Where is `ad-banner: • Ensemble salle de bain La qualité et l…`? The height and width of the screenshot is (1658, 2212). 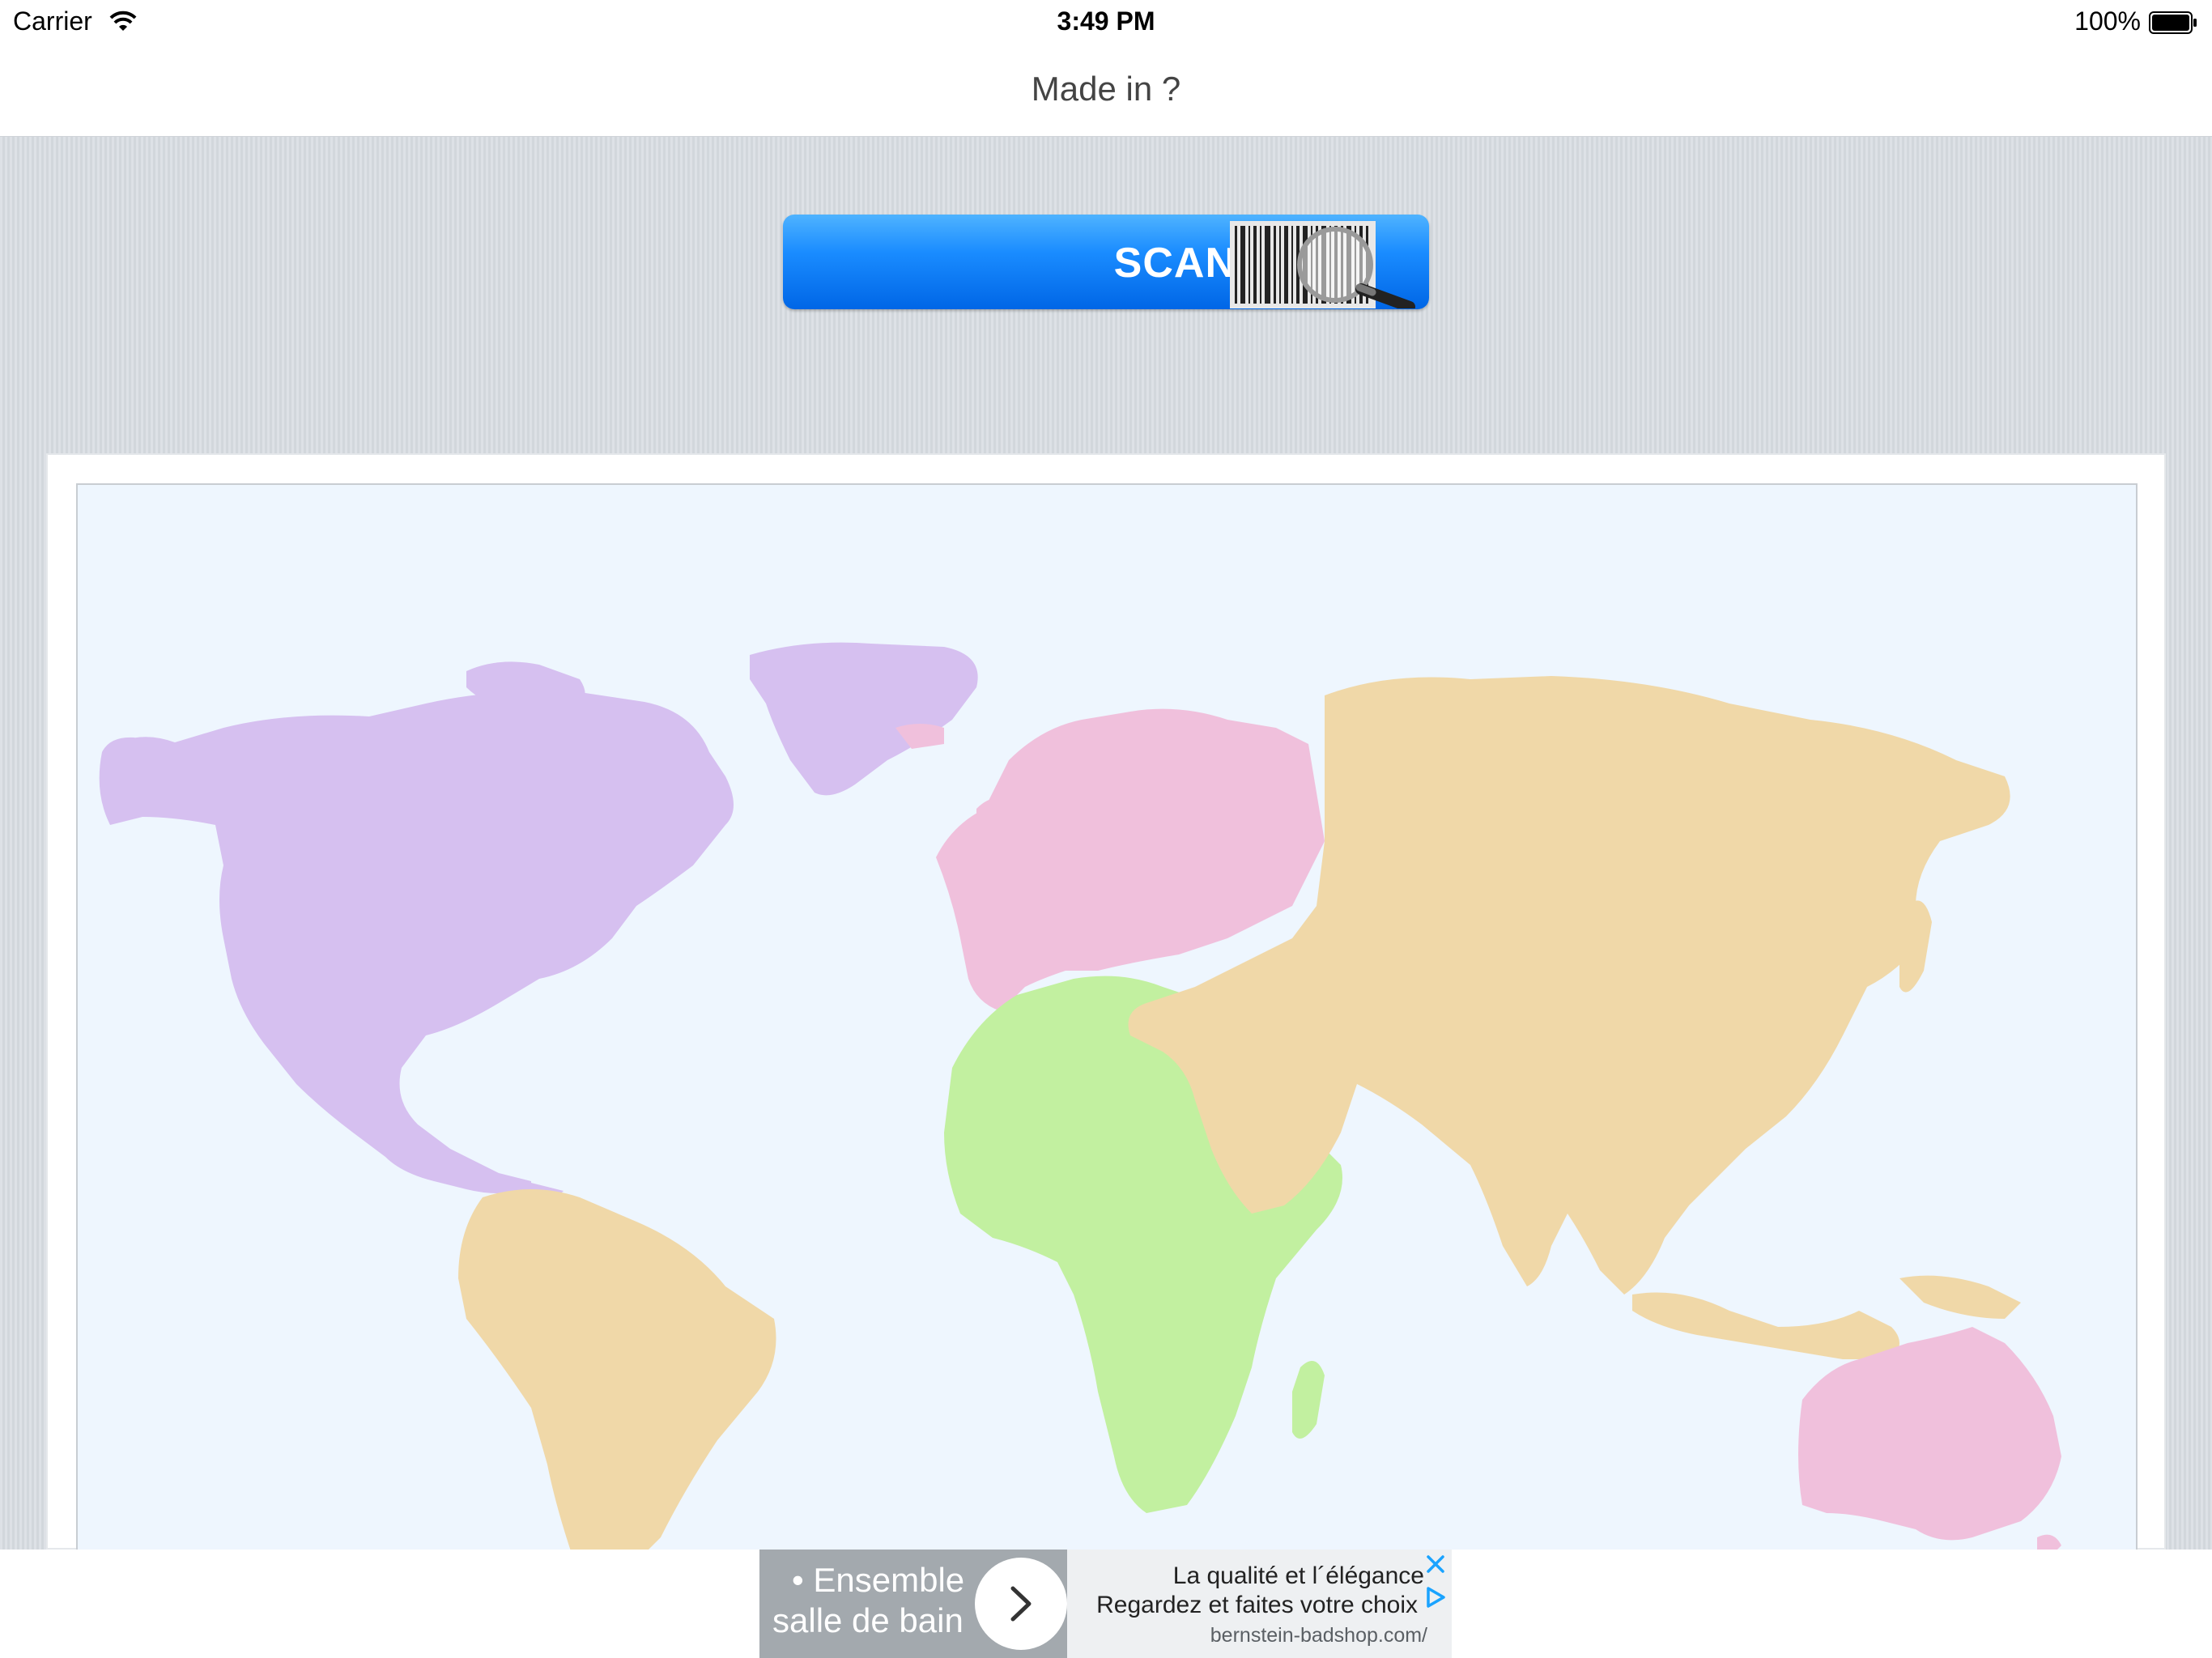 ad-banner: • Ensemble salle de bain La qualité et l… is located at coordinates (1105, 1604).